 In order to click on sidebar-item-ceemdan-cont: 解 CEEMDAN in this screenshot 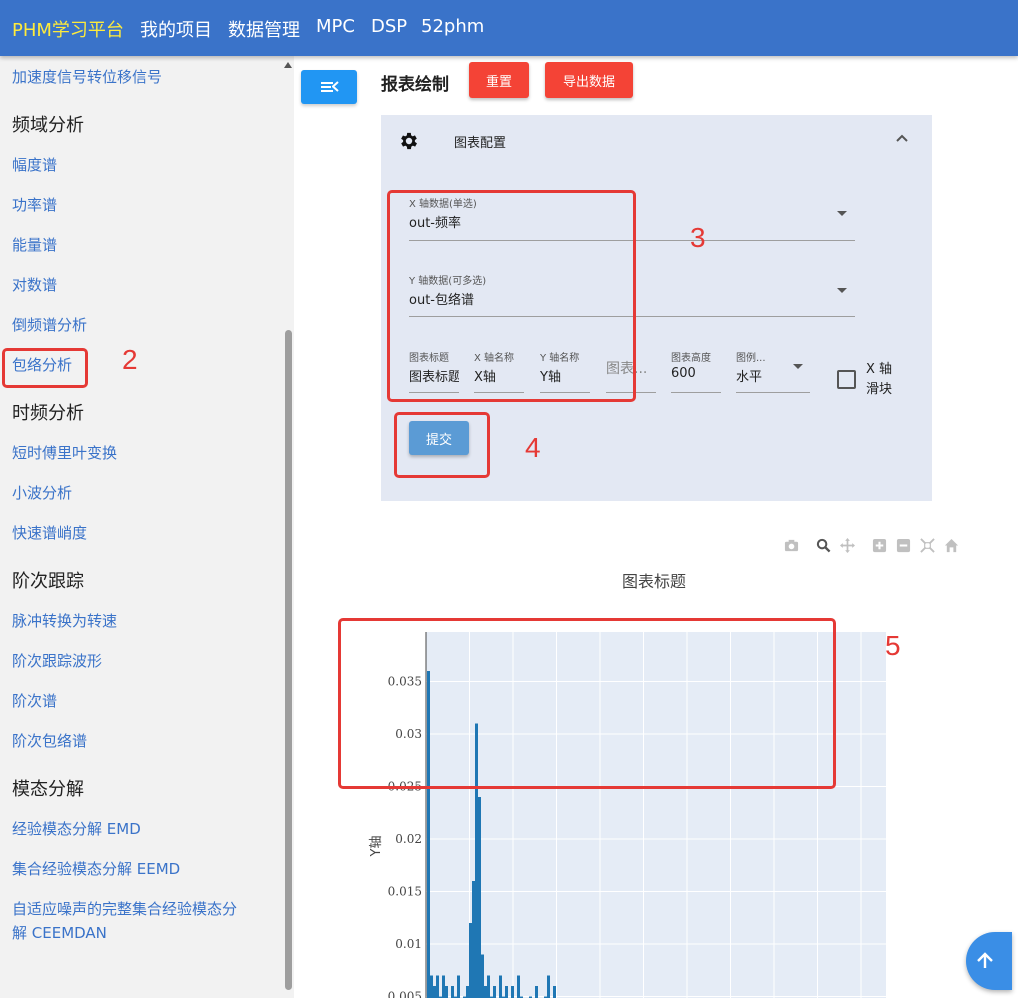, I will do `click(59, 932)`.